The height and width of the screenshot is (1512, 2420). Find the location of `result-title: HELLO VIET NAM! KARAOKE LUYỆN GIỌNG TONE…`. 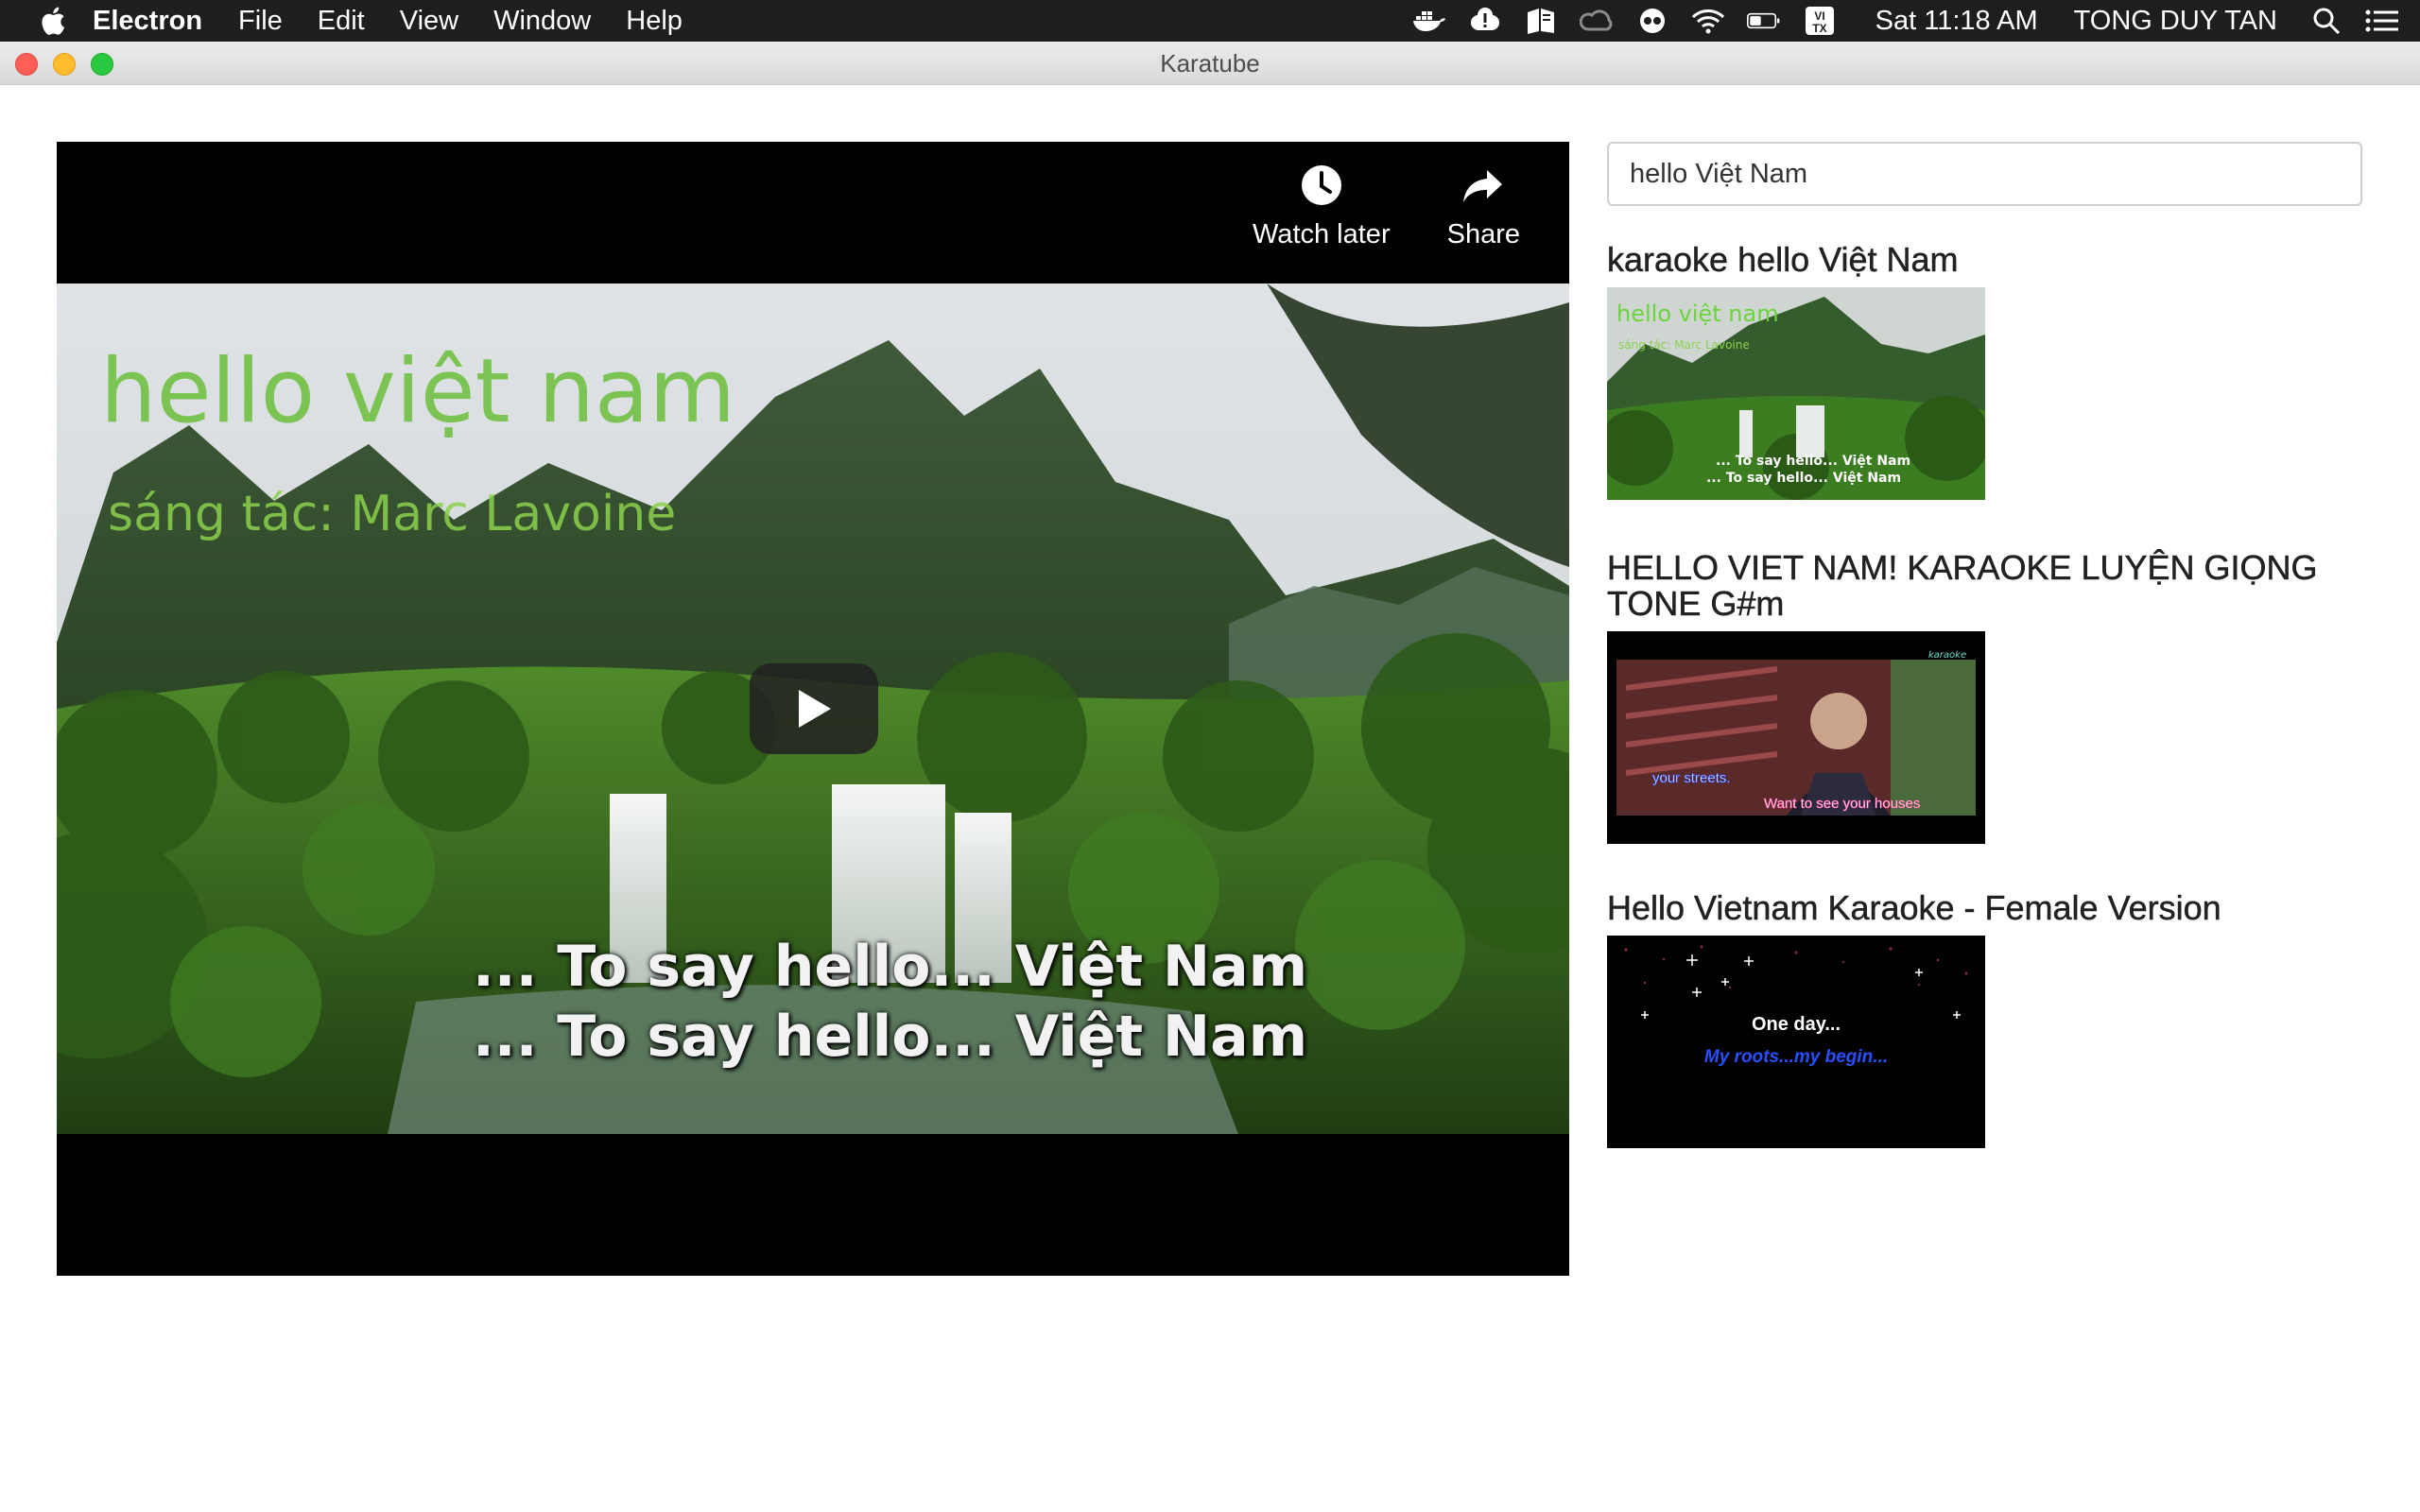

result-title: HELLO VIET NAM! KARAOKE LUYỆN GIỌNG TONE… is located at coordinates (1985, 585).